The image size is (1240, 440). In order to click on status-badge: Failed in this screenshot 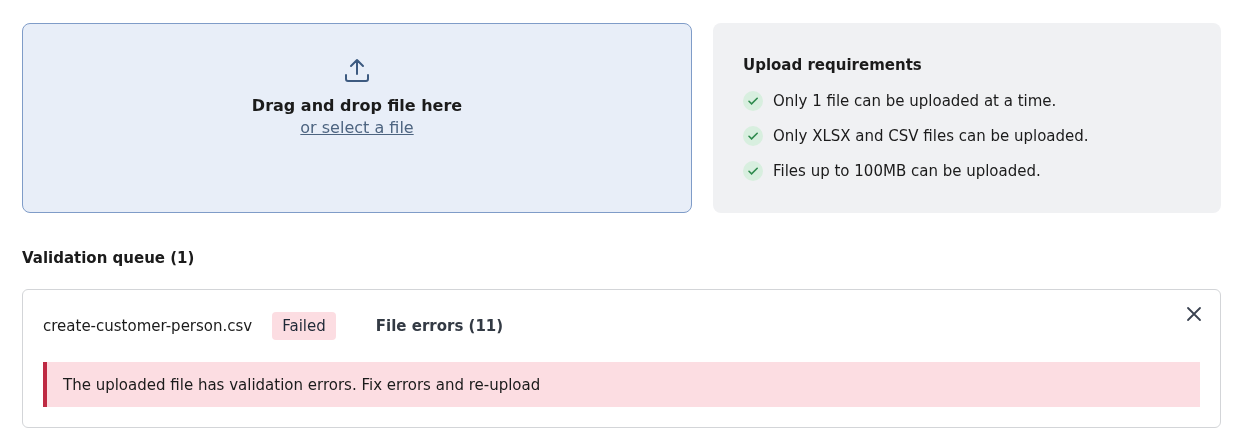, I will do `click(304, 326)`.